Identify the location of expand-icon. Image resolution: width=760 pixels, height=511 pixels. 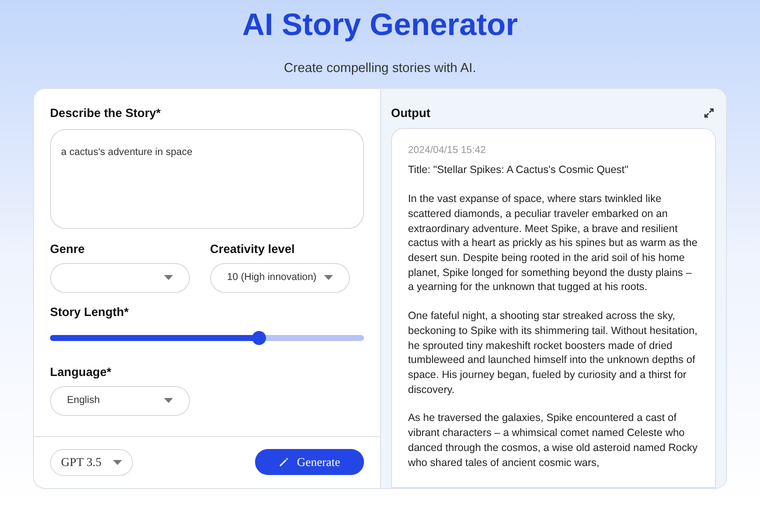
(709, 113).